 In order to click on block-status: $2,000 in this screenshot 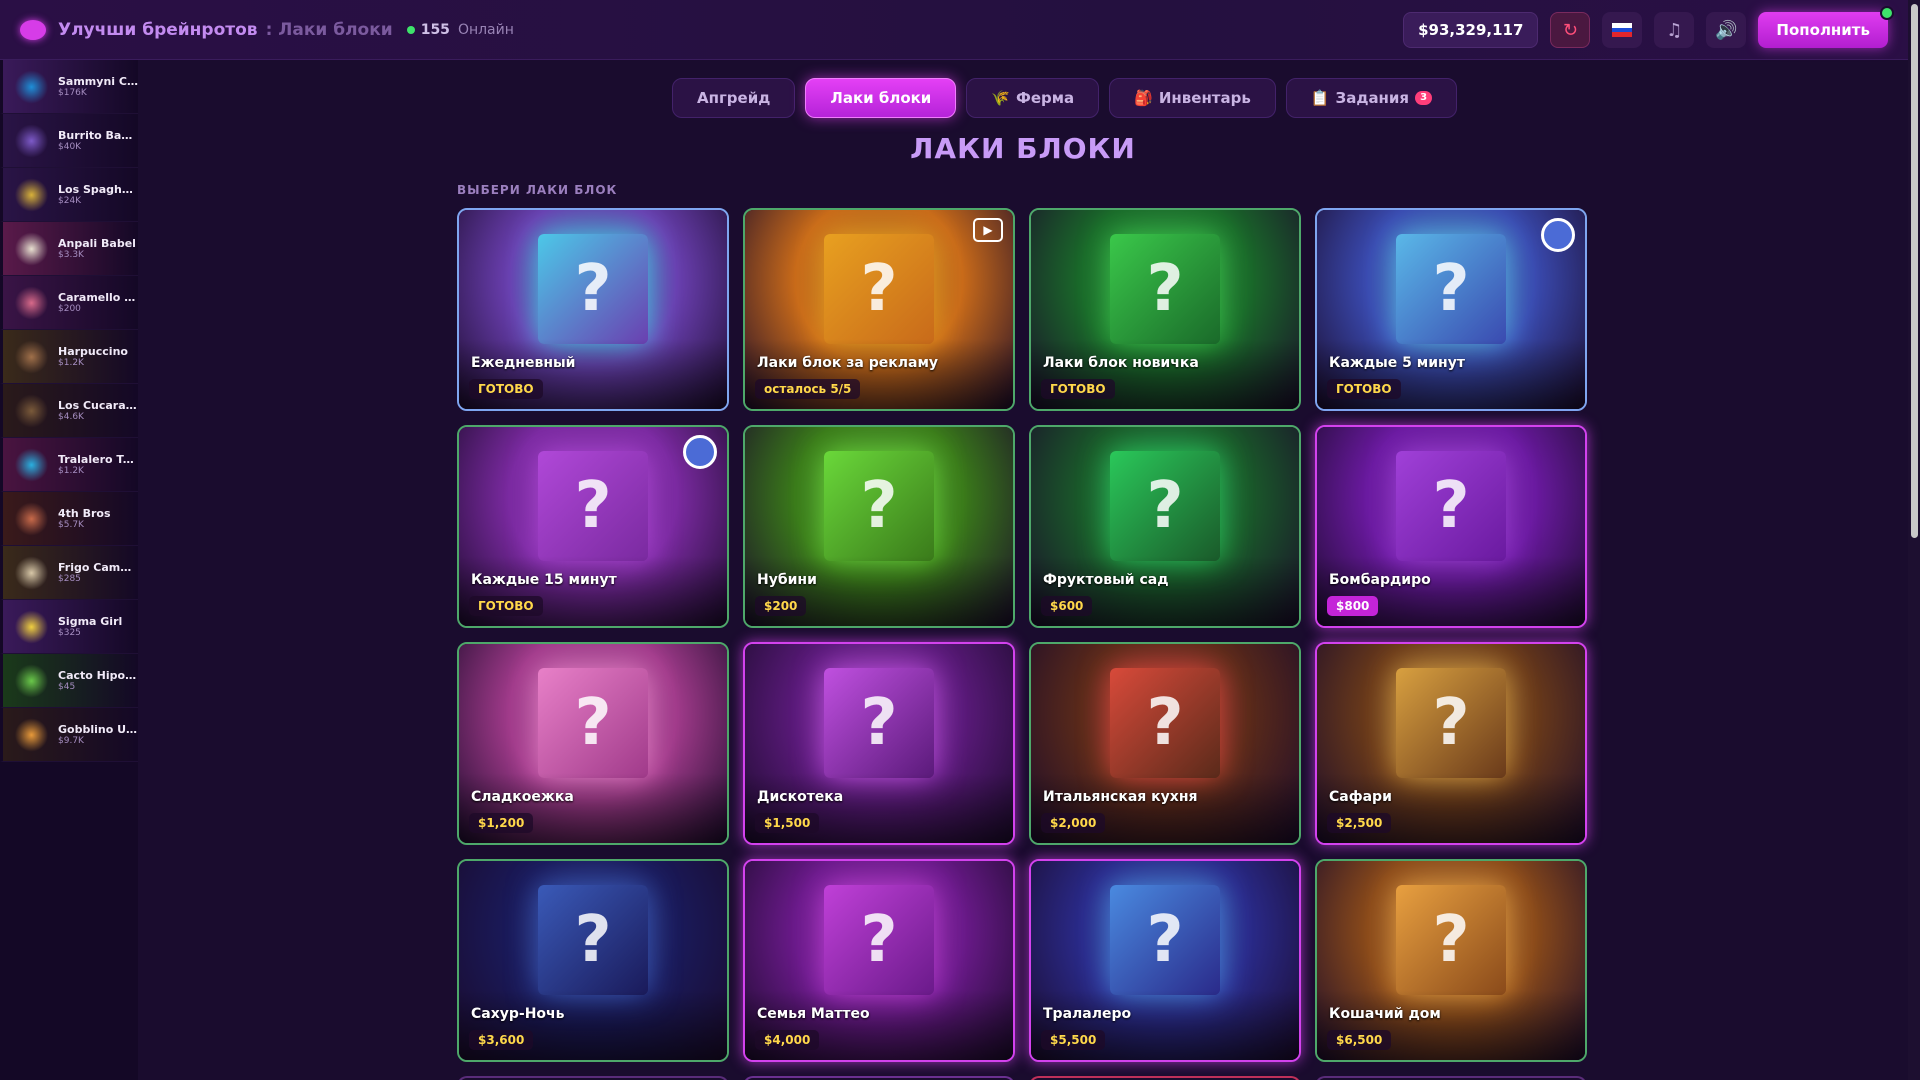, I will do `click(1073, 823)`.